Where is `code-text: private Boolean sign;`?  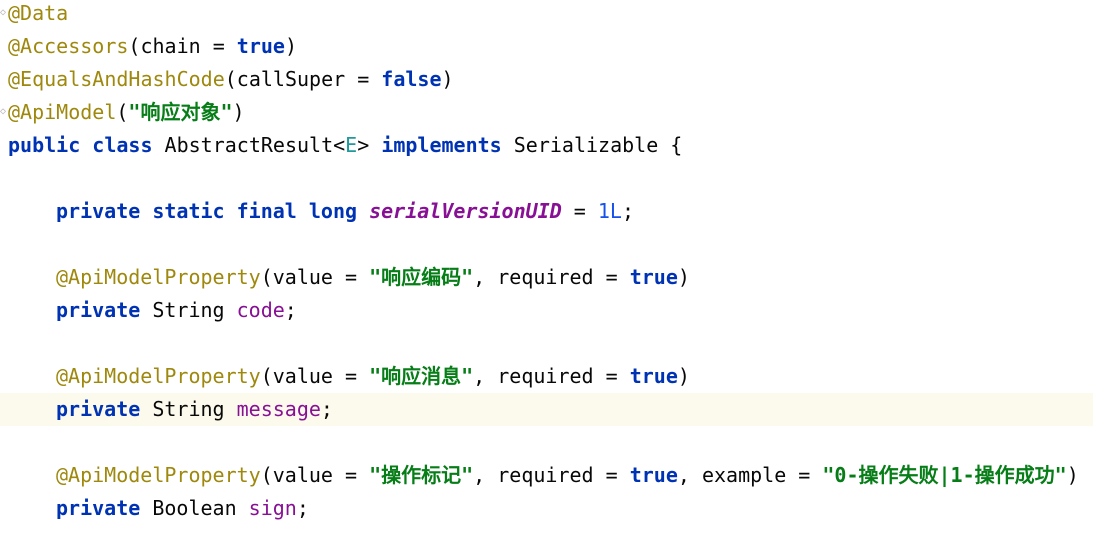 code-text: private Boolean sign; is located at coordinates (182, 508).